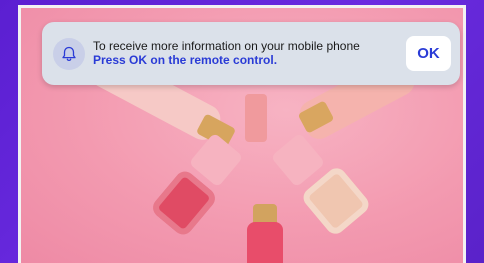  I want to click on nail-polish-cap-image, so click(298, 160).